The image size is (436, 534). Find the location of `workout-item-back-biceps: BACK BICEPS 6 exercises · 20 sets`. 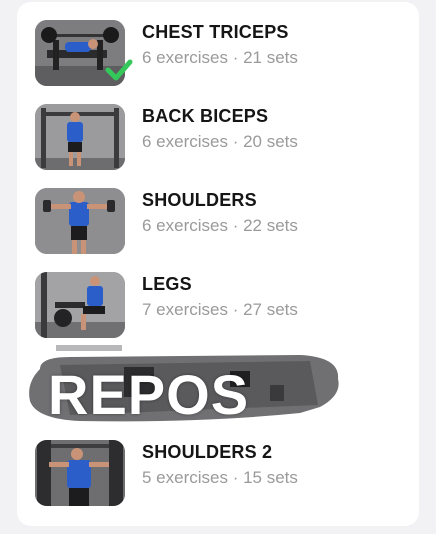

workout-item-back-biceps: BACK BICEPS 6 exercises · 20 sets is located at coordinates (218, 146).